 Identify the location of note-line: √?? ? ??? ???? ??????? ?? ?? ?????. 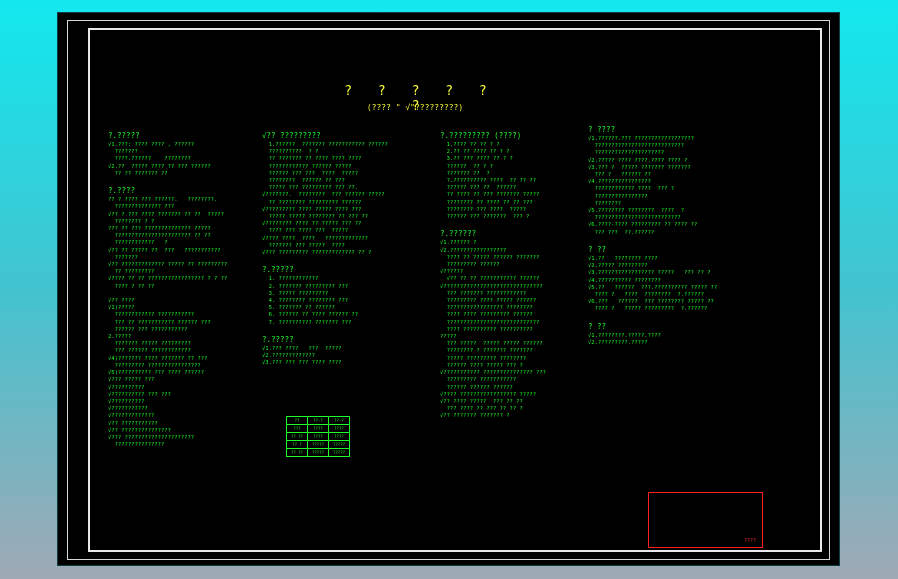
(166, 214).